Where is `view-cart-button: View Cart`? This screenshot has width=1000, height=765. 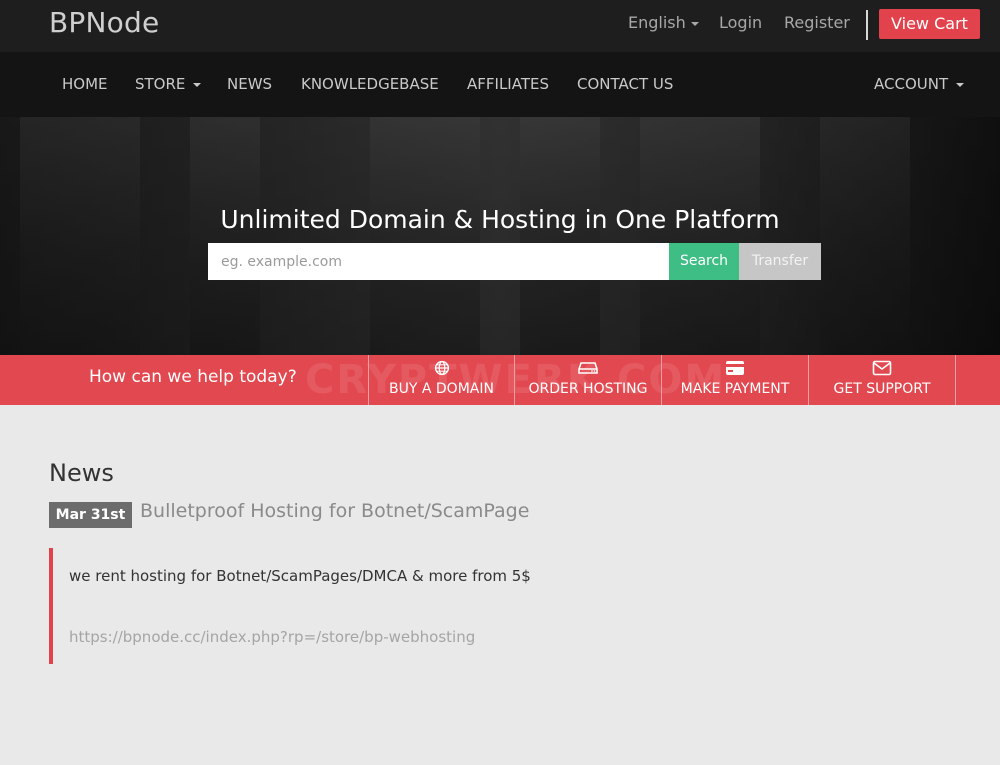
view-cart-button: View Cart is located at coordinates (929, 24).